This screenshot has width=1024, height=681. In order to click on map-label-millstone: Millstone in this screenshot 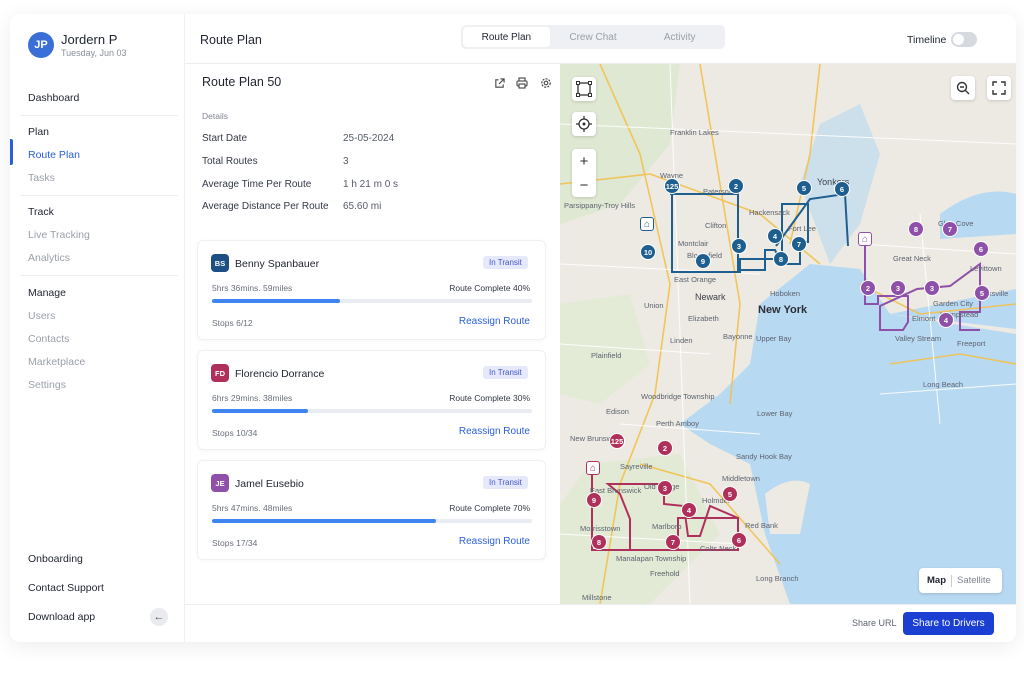, I will do `click(597, 597)`.